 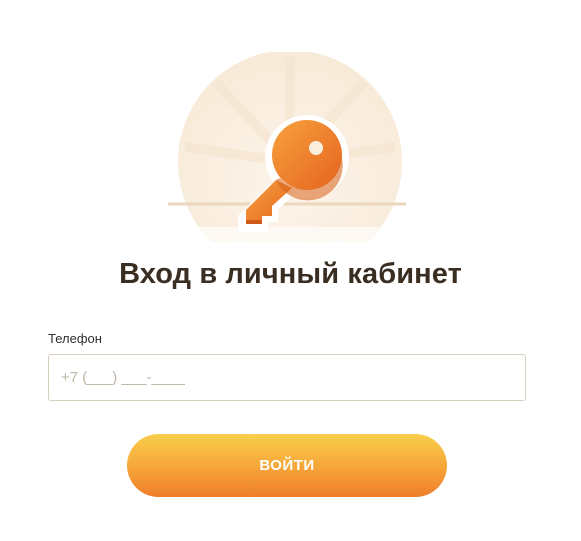 What do you see at coordinates (287, 465) in the screenshot?
I see `login-button: ВОЙТИ` at bounding box center [287, 465].